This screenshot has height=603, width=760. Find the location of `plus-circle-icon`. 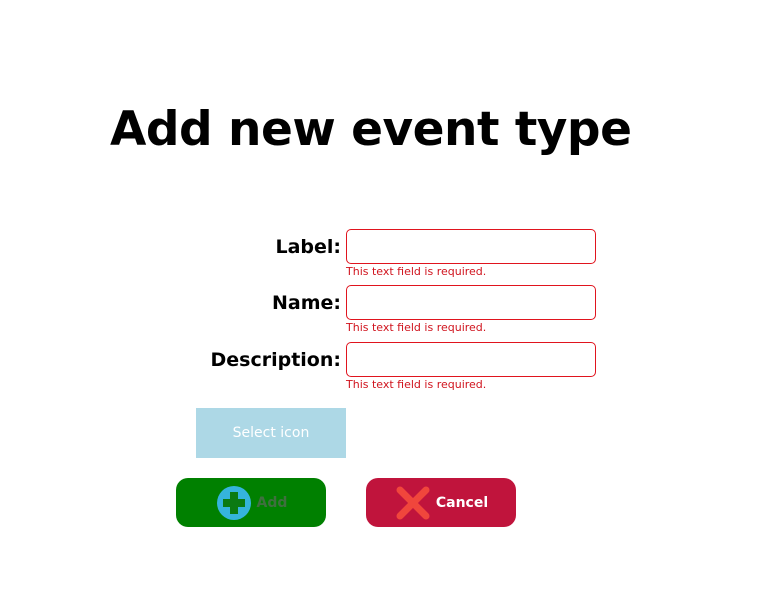

plus-circle-icon is located at coordinates (234, 503).